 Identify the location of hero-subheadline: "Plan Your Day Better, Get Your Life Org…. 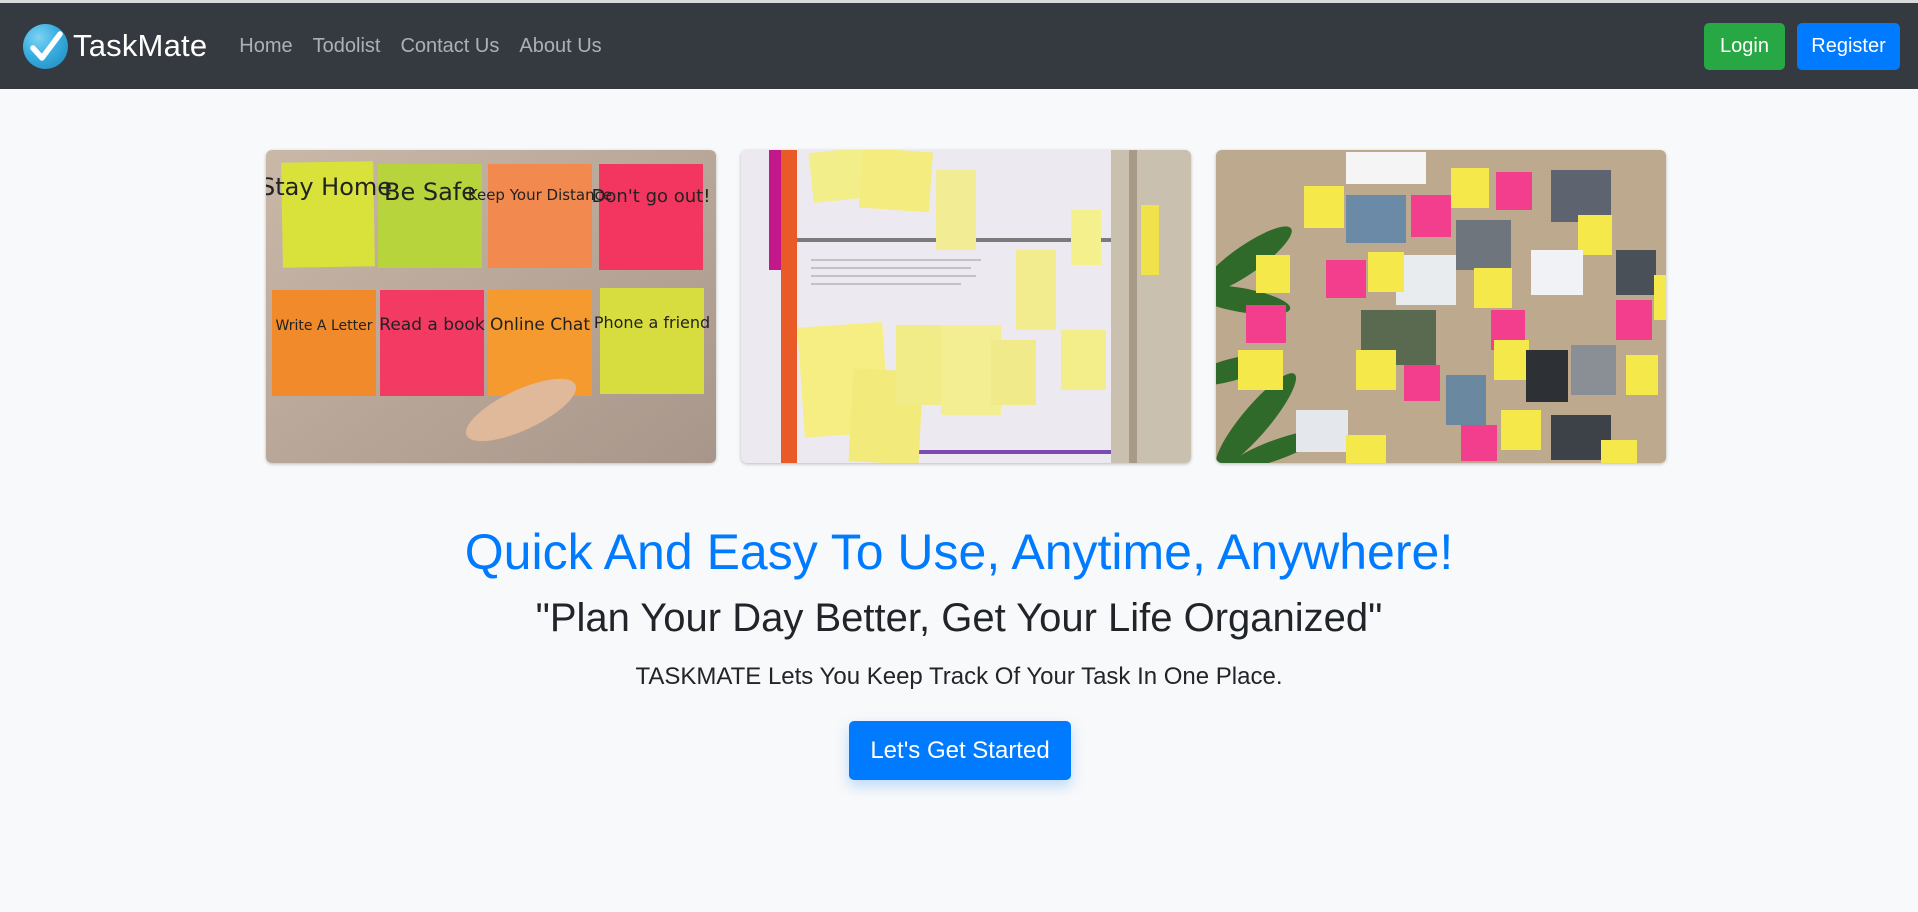
(959, 618).